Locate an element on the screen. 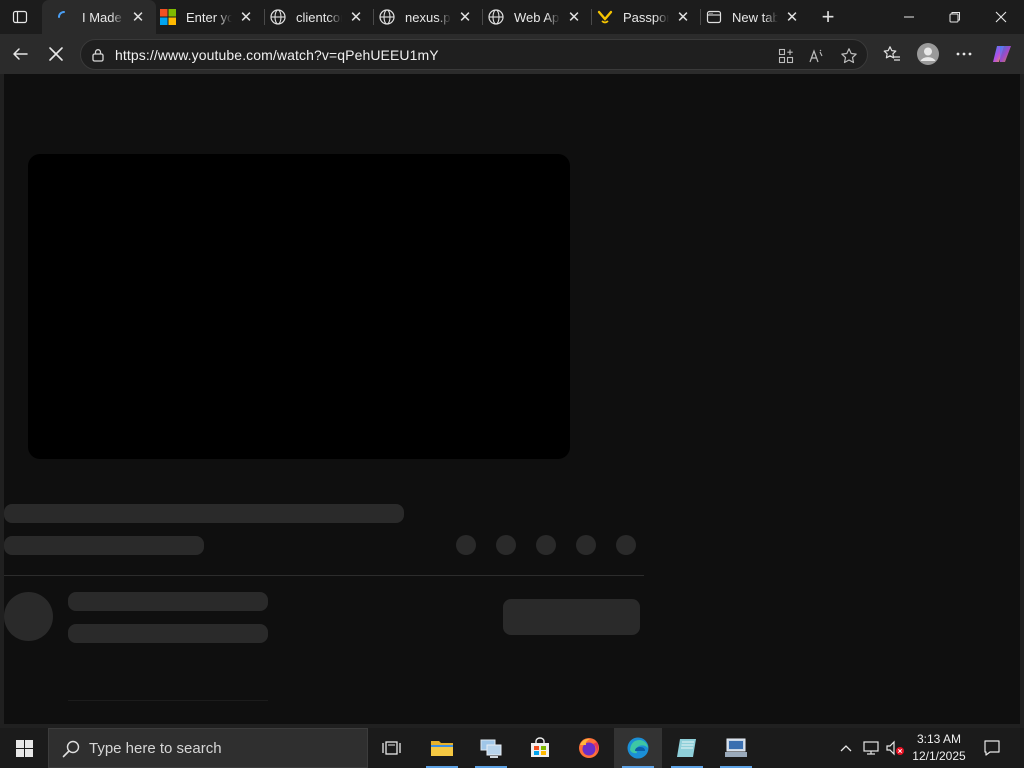  microsoft-store-button is located at coordinates (540, 748).